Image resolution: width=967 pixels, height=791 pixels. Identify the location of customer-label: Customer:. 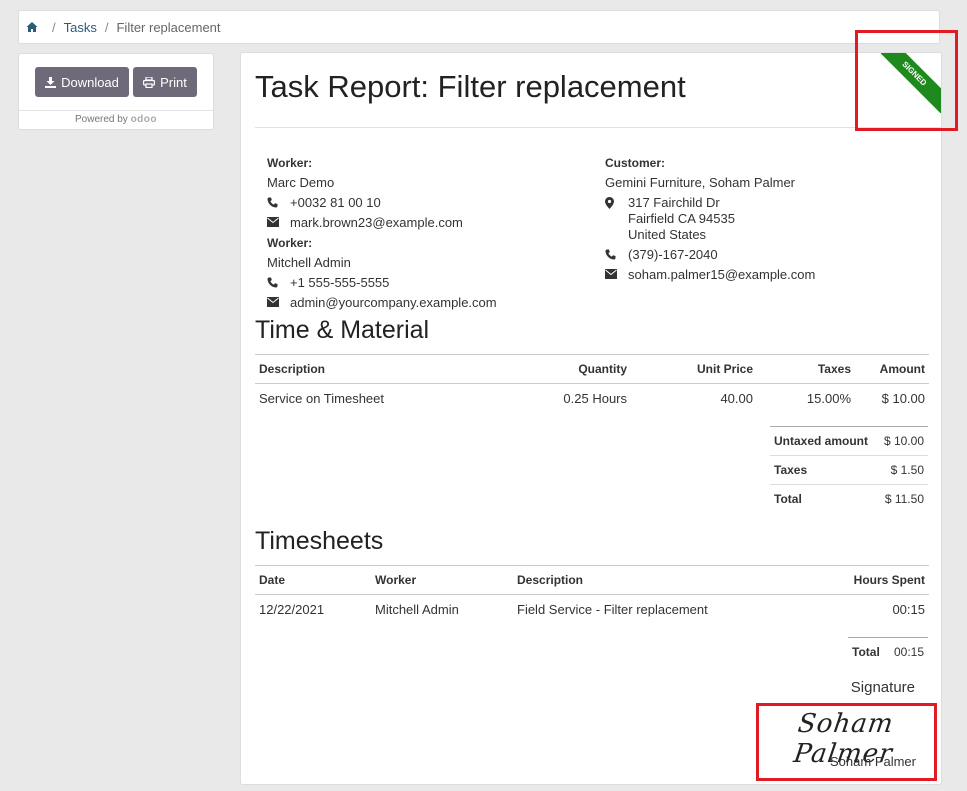
(635, 163).